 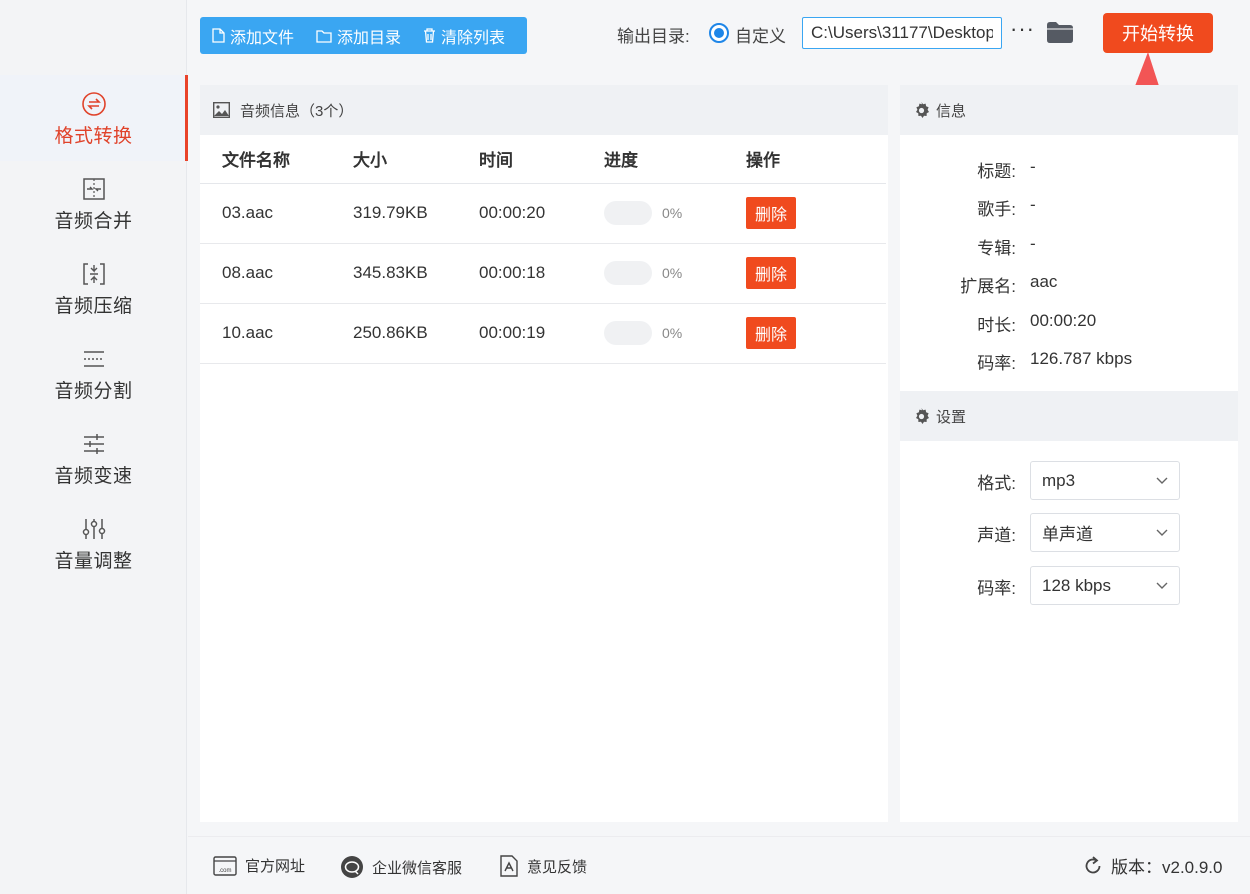 I want to click on volume-adjust-icon, so click(x=93, y=529).